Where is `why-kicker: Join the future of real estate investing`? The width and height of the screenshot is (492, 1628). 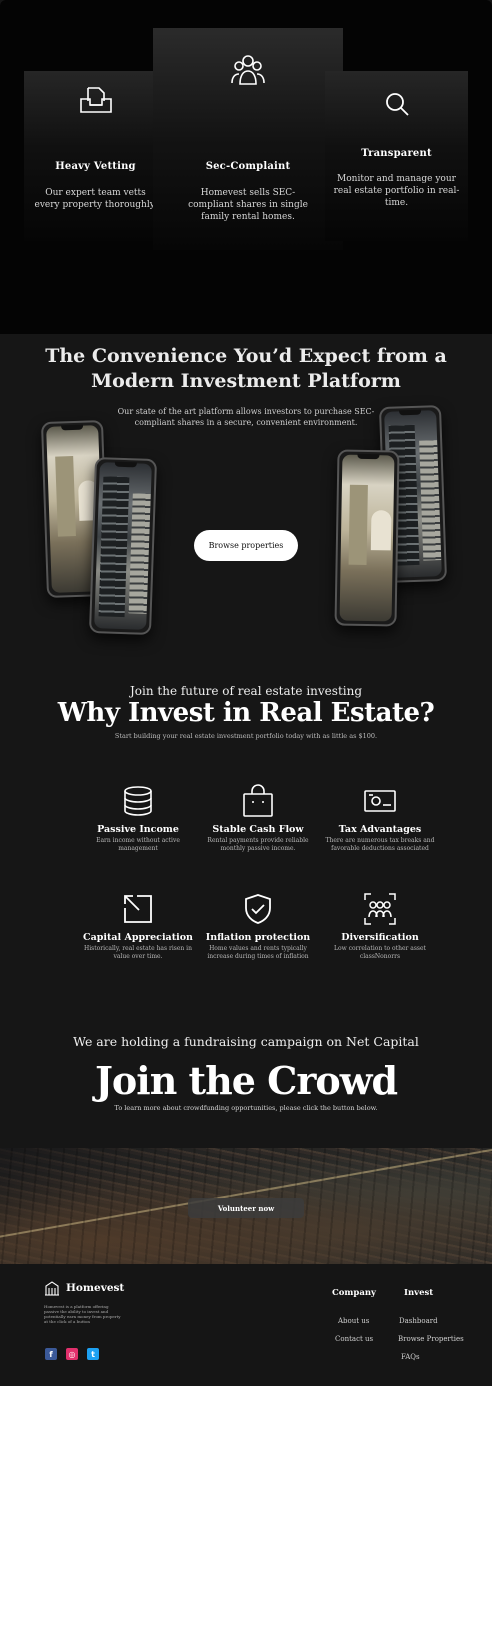
why-kicker: Join the future of real estate investing is located at coordinates (246, 691).